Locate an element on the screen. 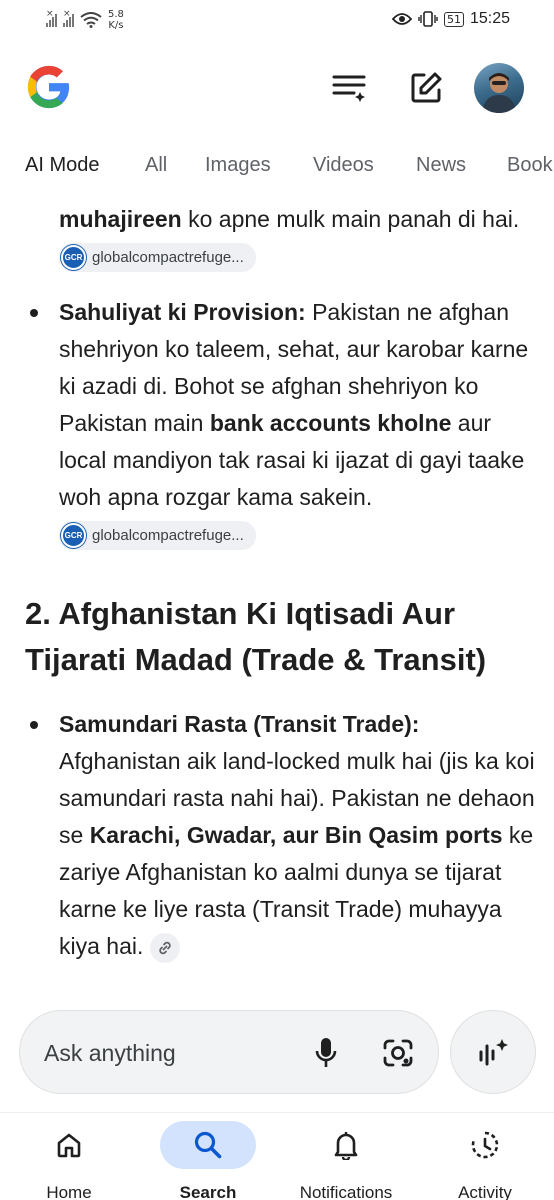  search-tabs: AI Mode All Images Videos News Book is located at coordinates (277, 166).